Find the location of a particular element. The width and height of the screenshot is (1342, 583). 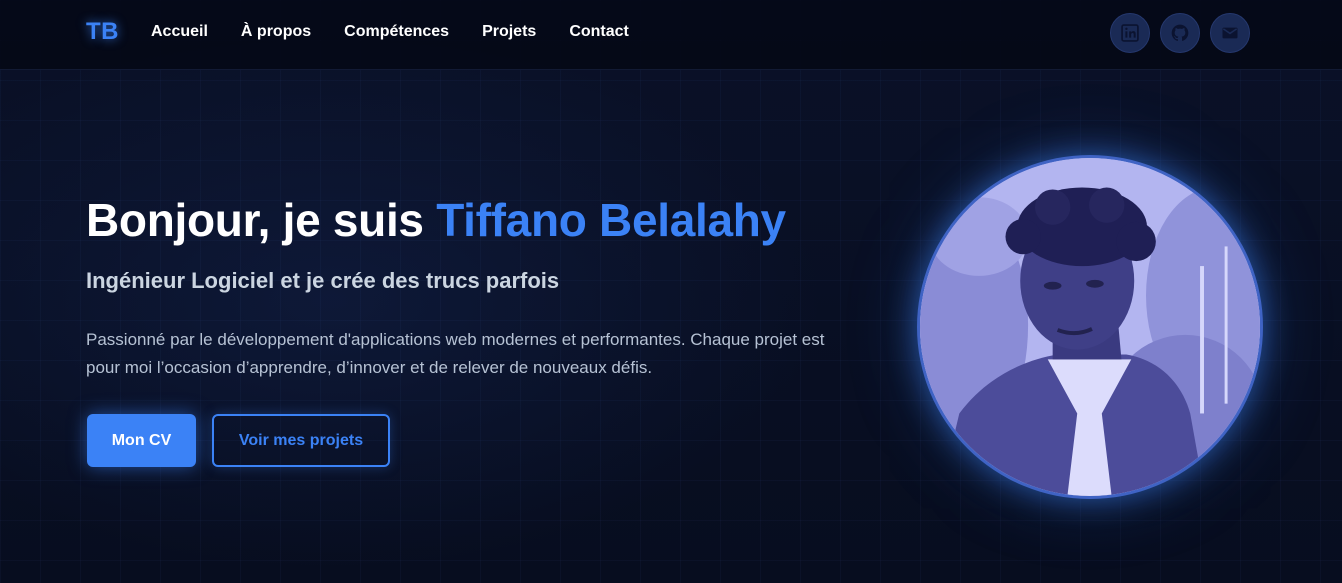

github-icon is located at coordinates (1180, 32).